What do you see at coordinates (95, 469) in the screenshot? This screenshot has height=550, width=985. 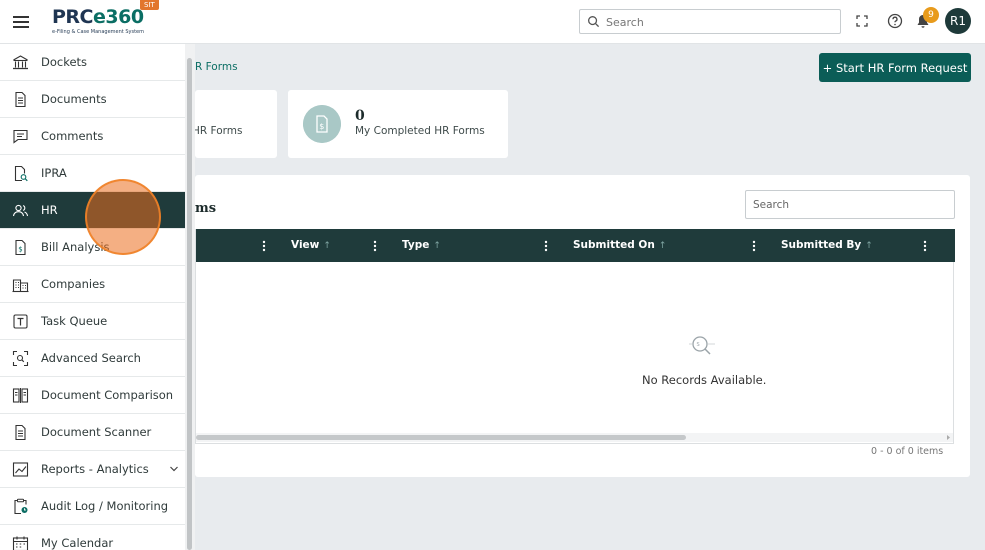 I see `sidebar-item-label: Reports - Analytics` at bounding box center [95, 469].